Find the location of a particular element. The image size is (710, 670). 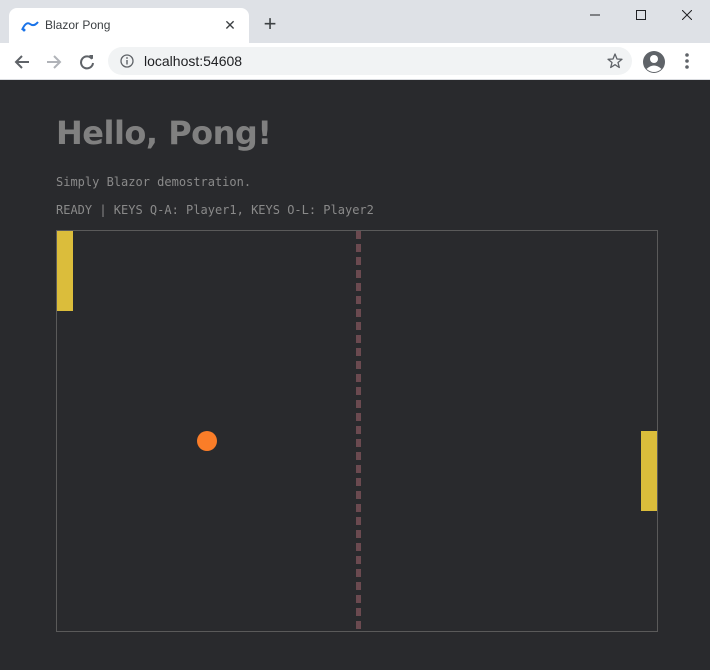

minimize-button is located at coordinates (595, 15).